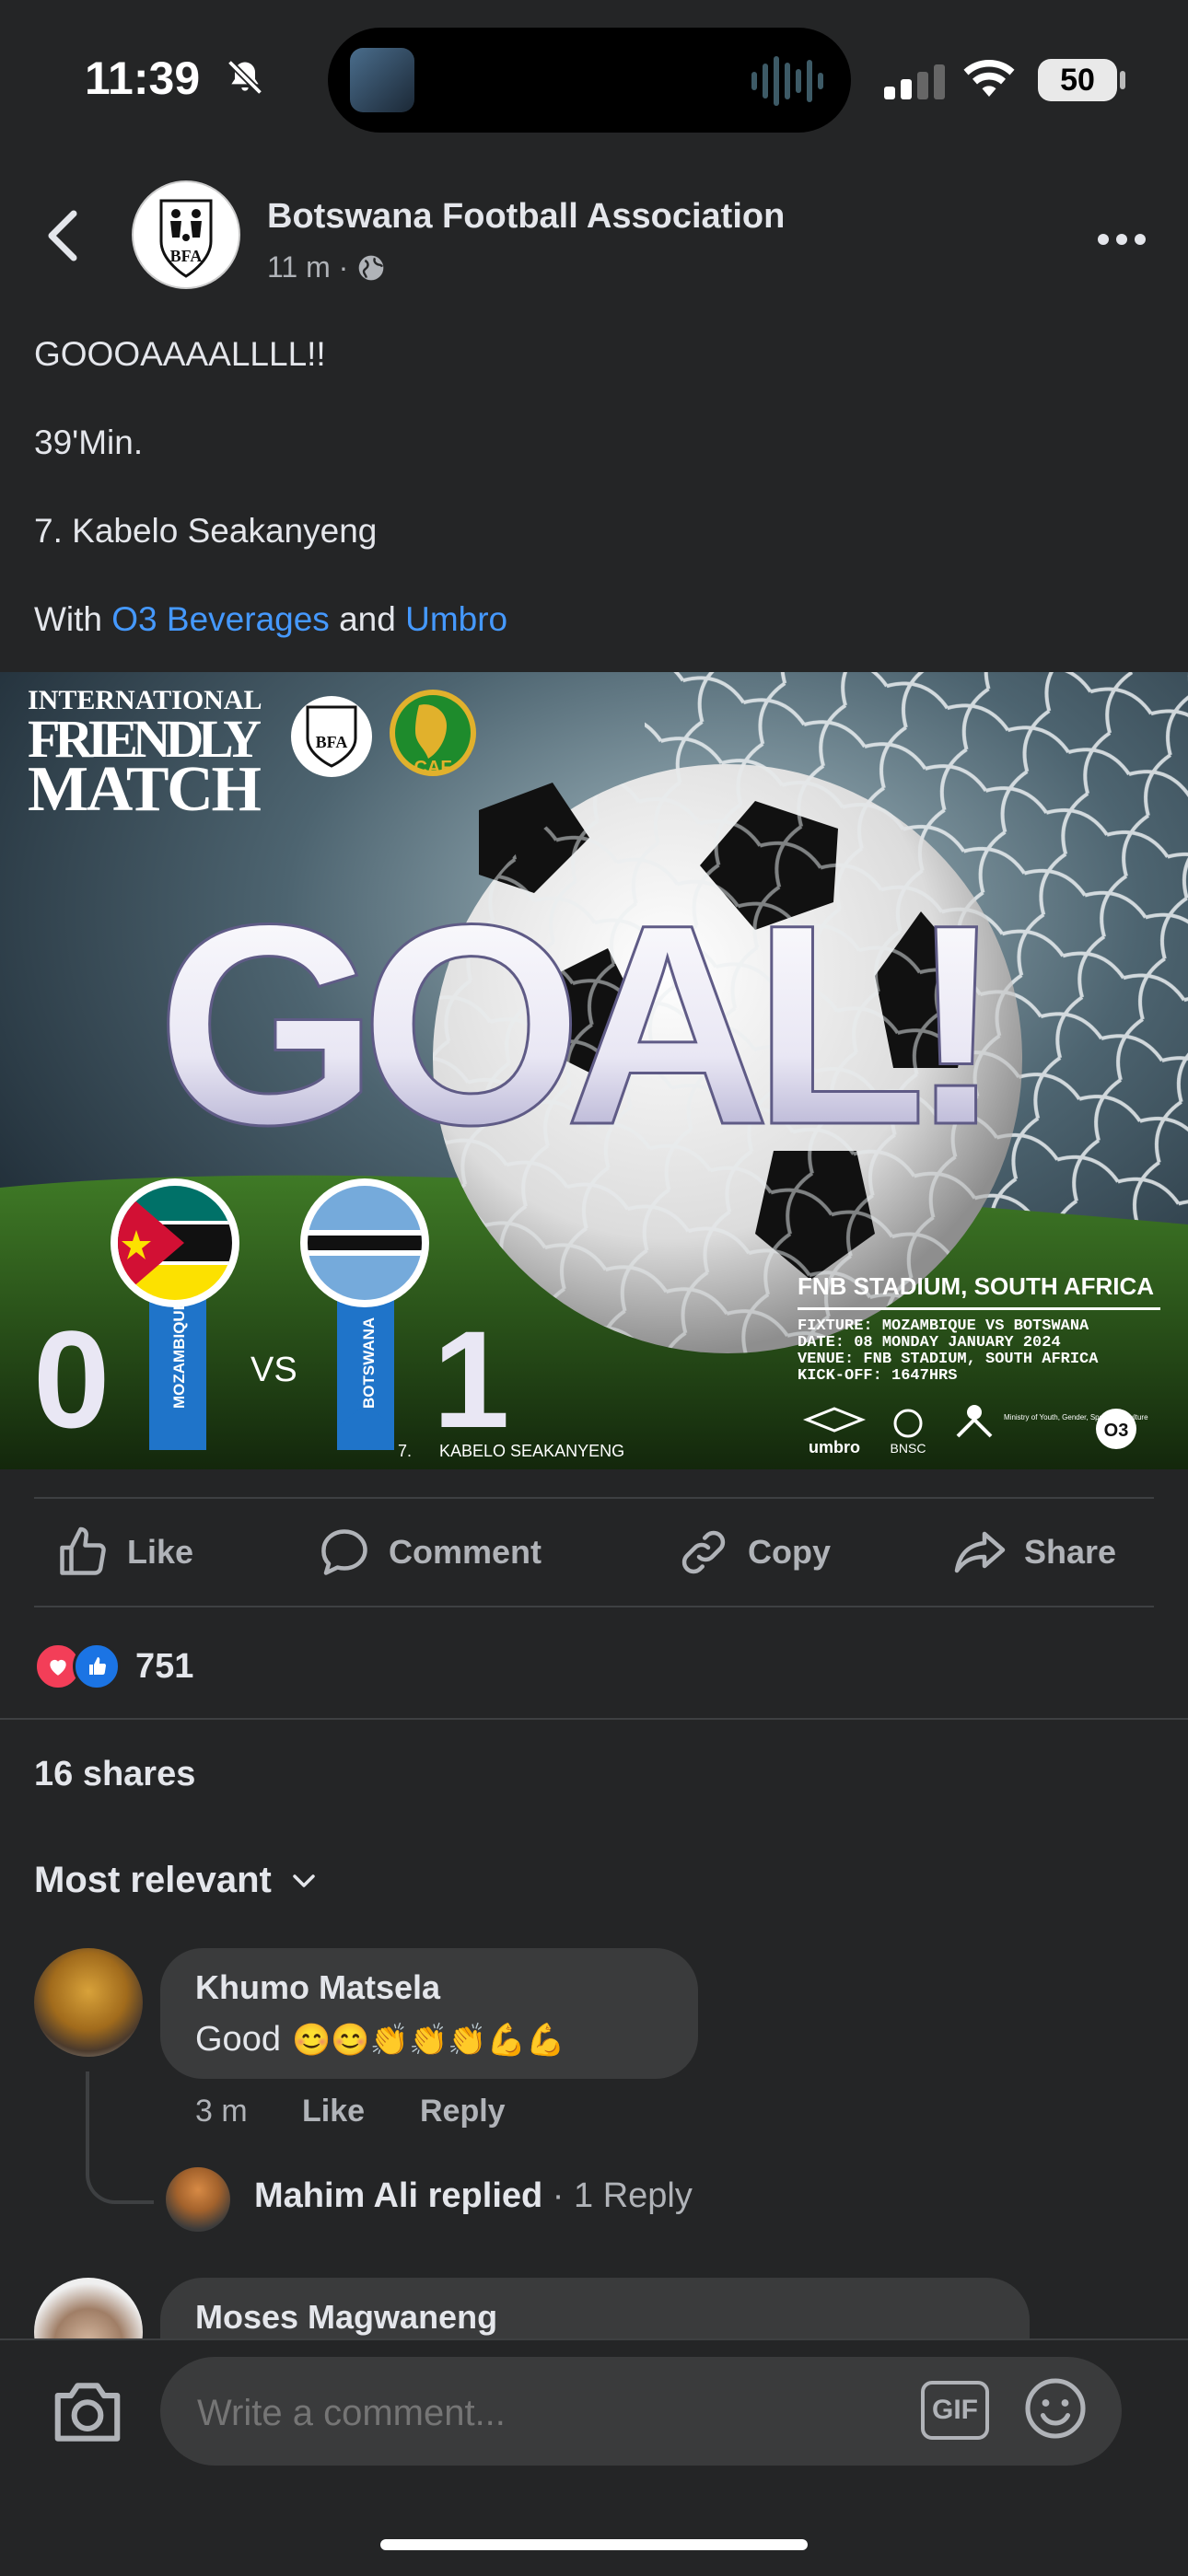 Image resolution: width=1188 pixels, height=2576 pixels. I want to click on commenter-name: Khumo Matsela, so click(317, 1987).